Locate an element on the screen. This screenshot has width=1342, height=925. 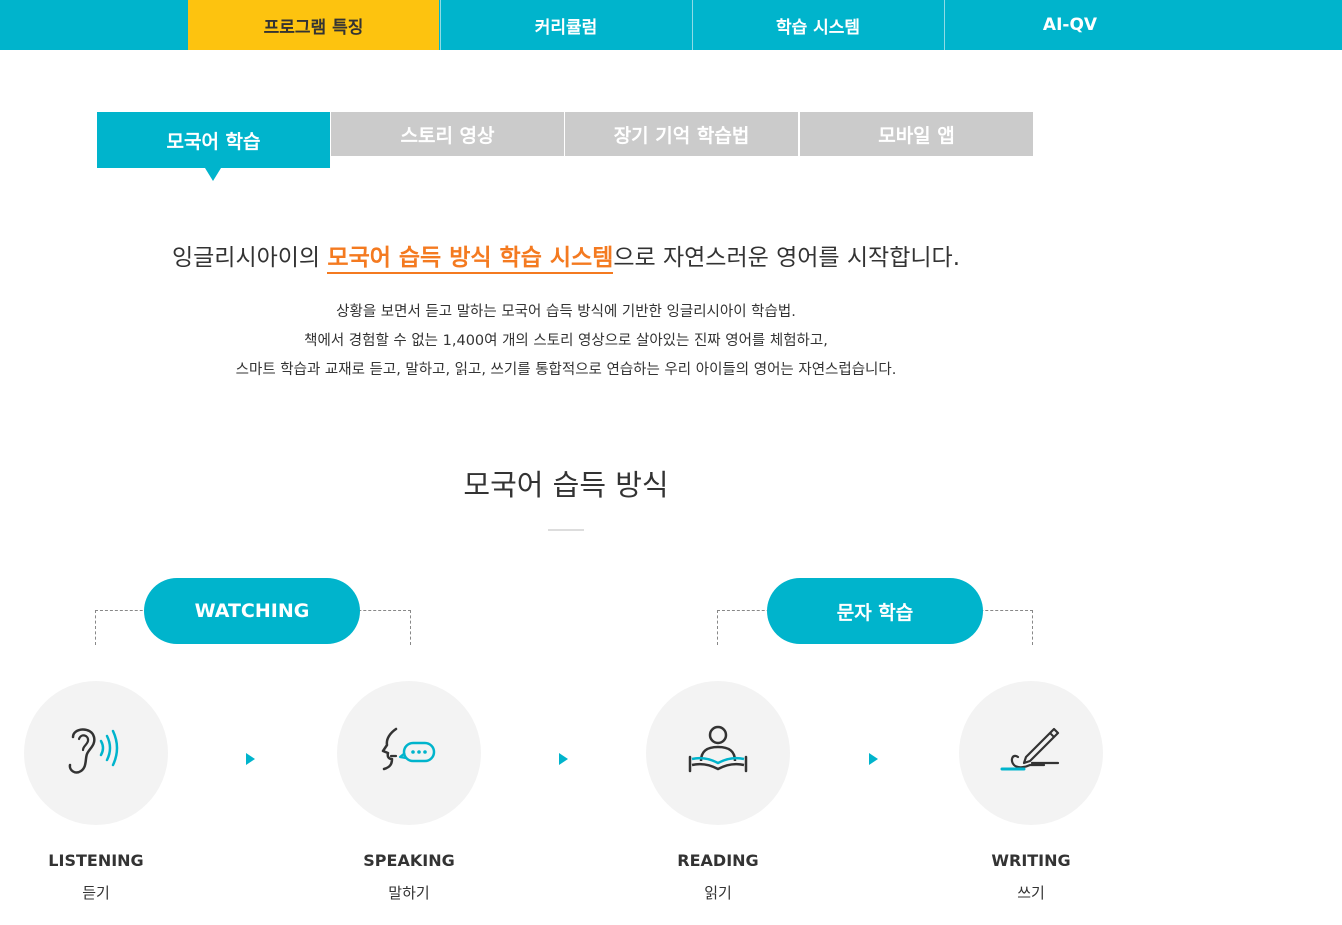
headline-prefix: 잉글리시아이의 is located at coordinates (249, 258).